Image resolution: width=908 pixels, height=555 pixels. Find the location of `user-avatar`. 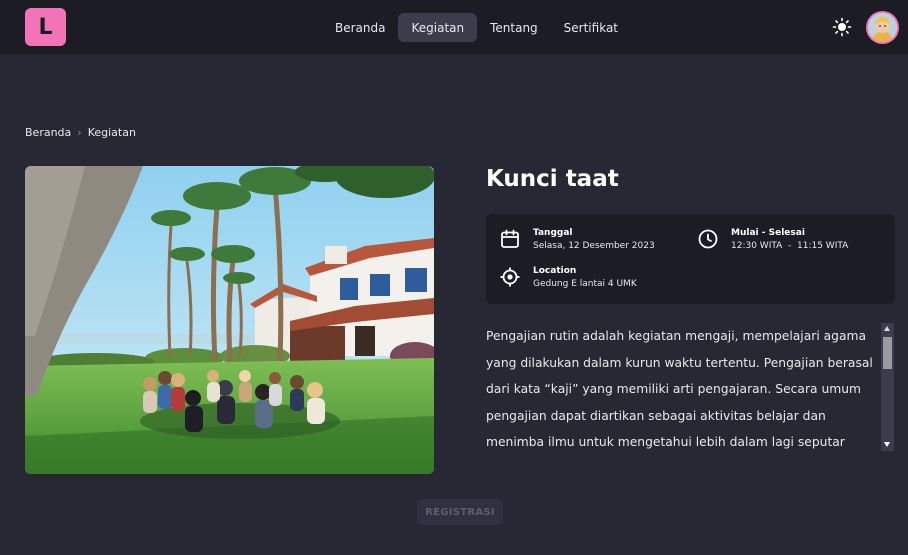

user-avatar is located at coordinates (882, 27).